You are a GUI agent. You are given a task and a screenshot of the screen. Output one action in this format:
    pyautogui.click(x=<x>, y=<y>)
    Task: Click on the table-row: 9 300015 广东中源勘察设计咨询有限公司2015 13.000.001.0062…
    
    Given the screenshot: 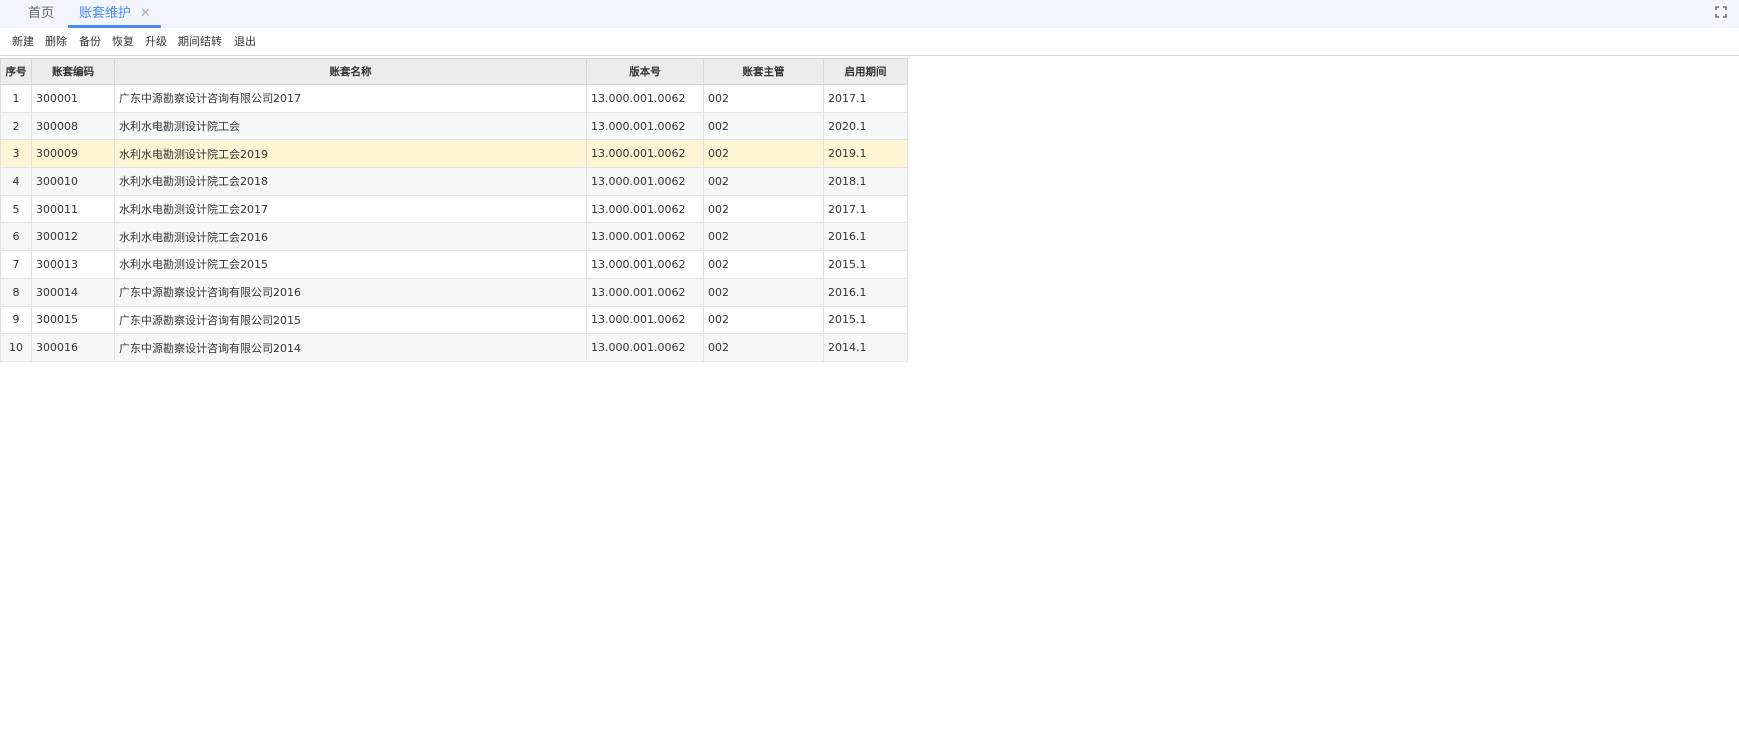 What is the action you would take?
    pyautogui.click(x=454, y=320)
    